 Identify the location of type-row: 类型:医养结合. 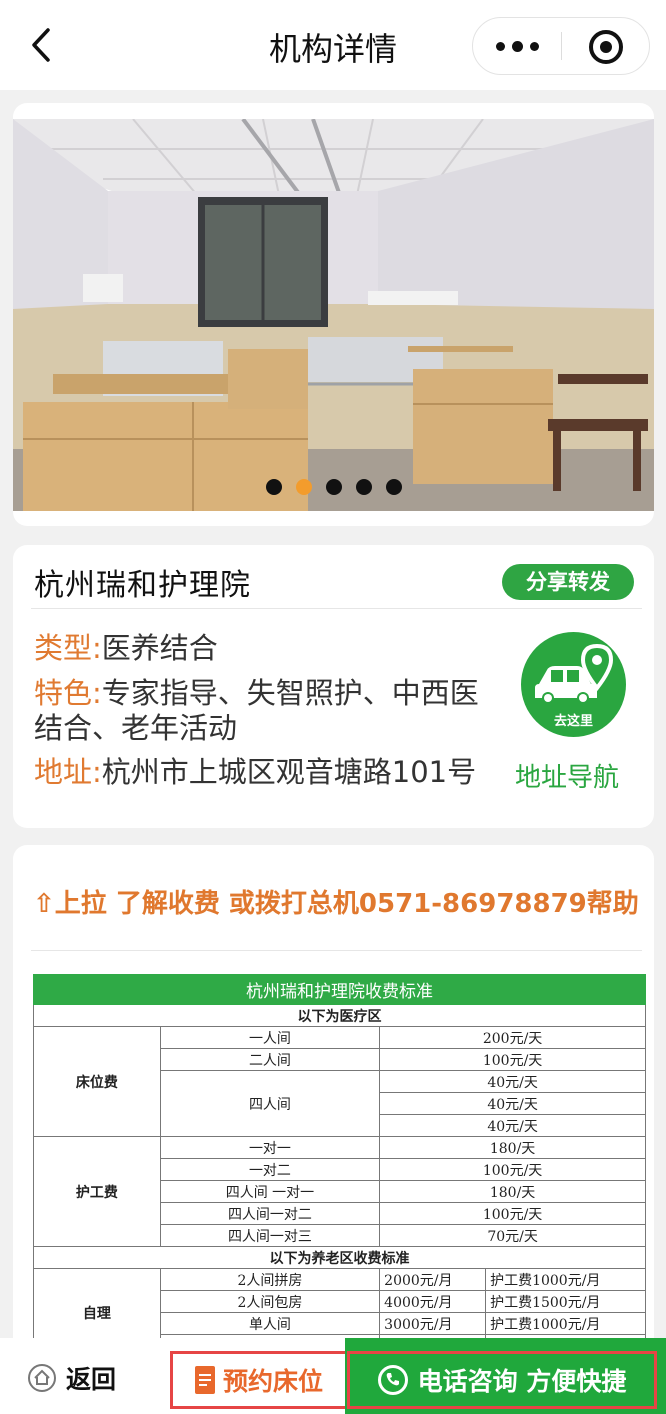
(126, 648).